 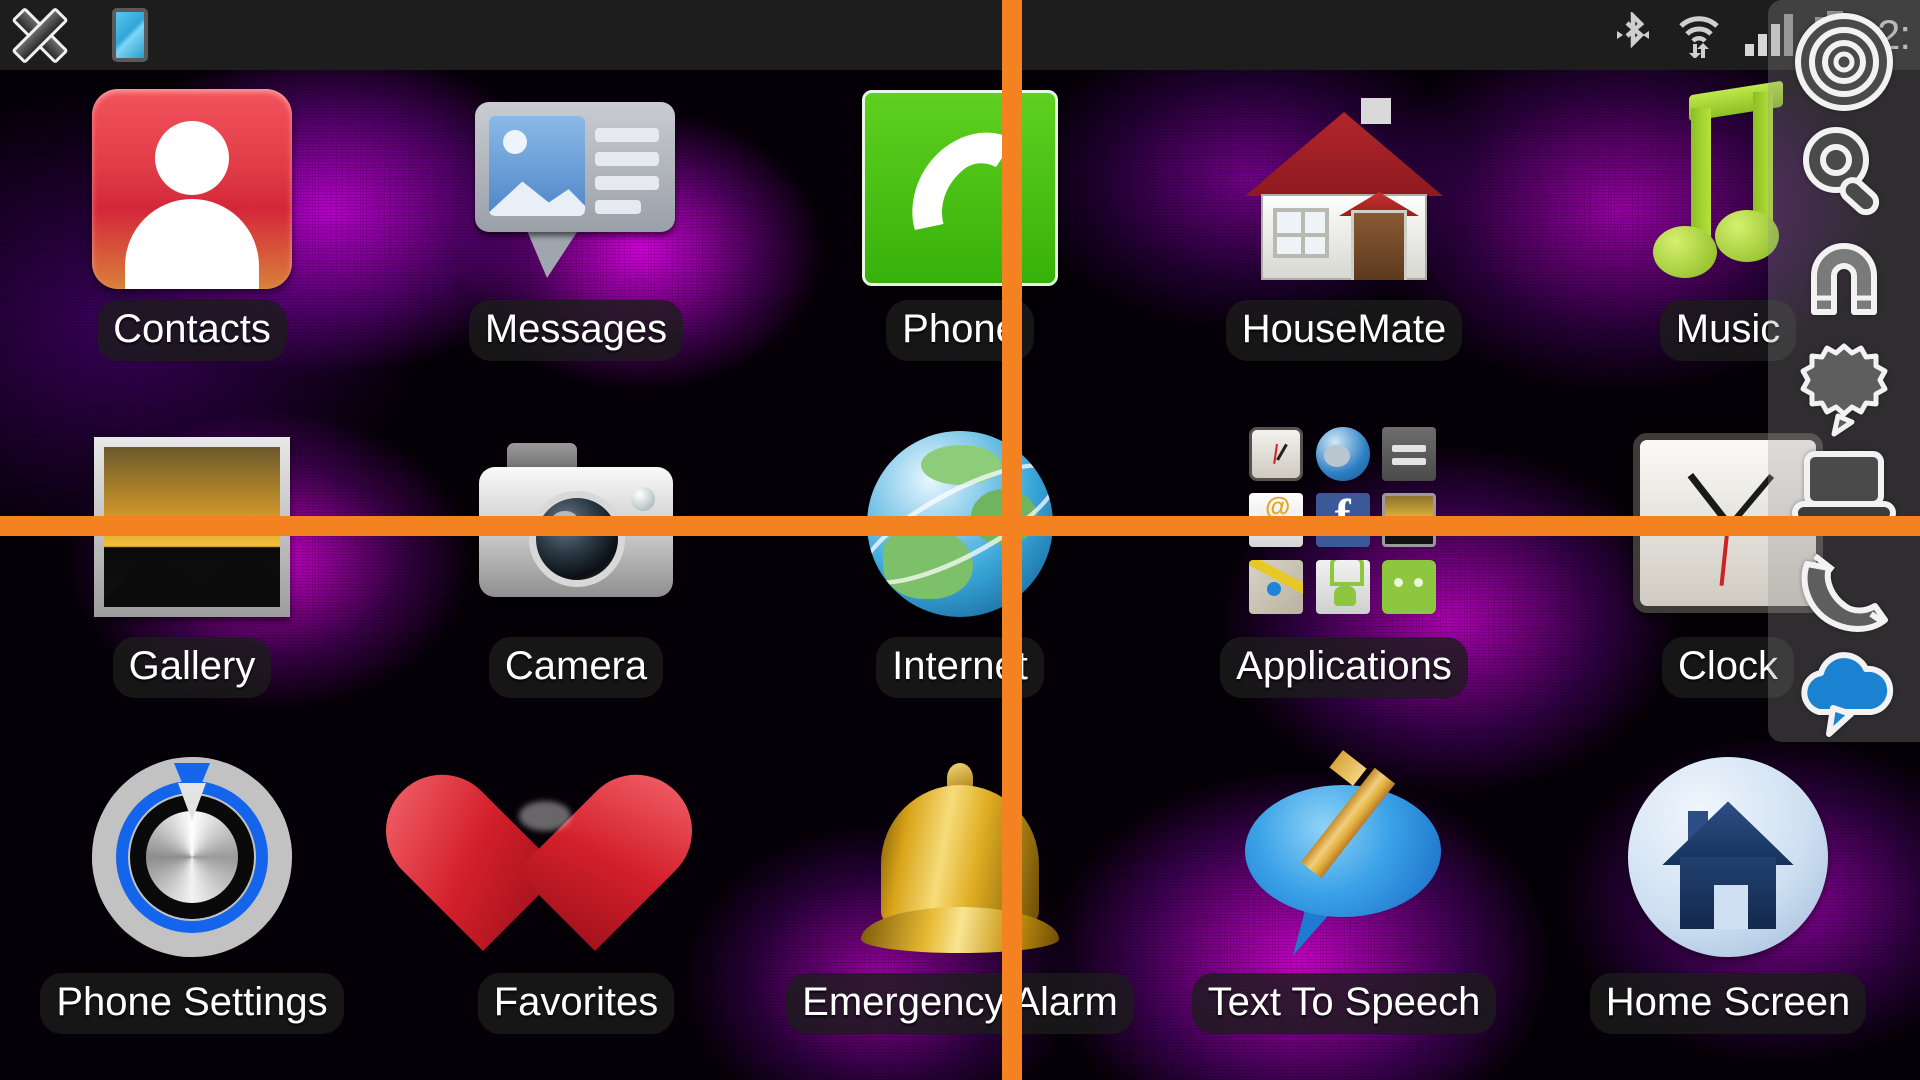 What do you see at coordinates (960, 1004) in the screenshot?
I see `app-label: Emergency Alarm` at bounding box center [960, 1004].